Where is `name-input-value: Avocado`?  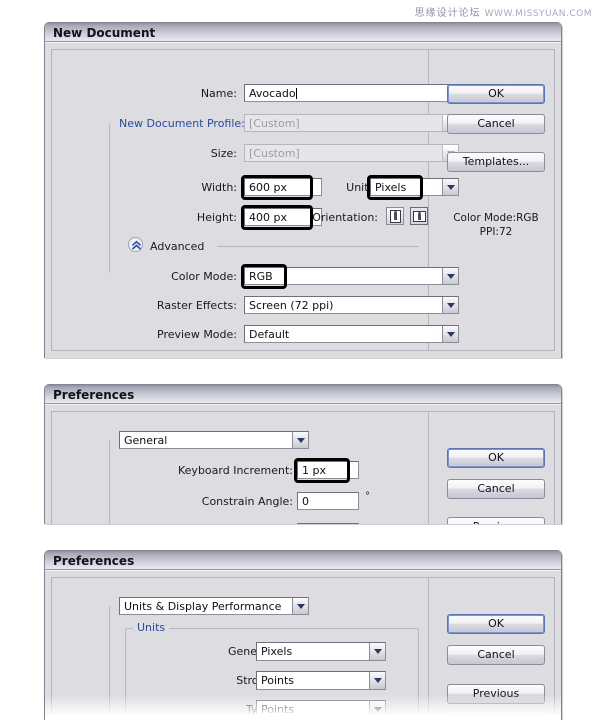
name-input-value: Avocado is located at coordinates (272, 93).